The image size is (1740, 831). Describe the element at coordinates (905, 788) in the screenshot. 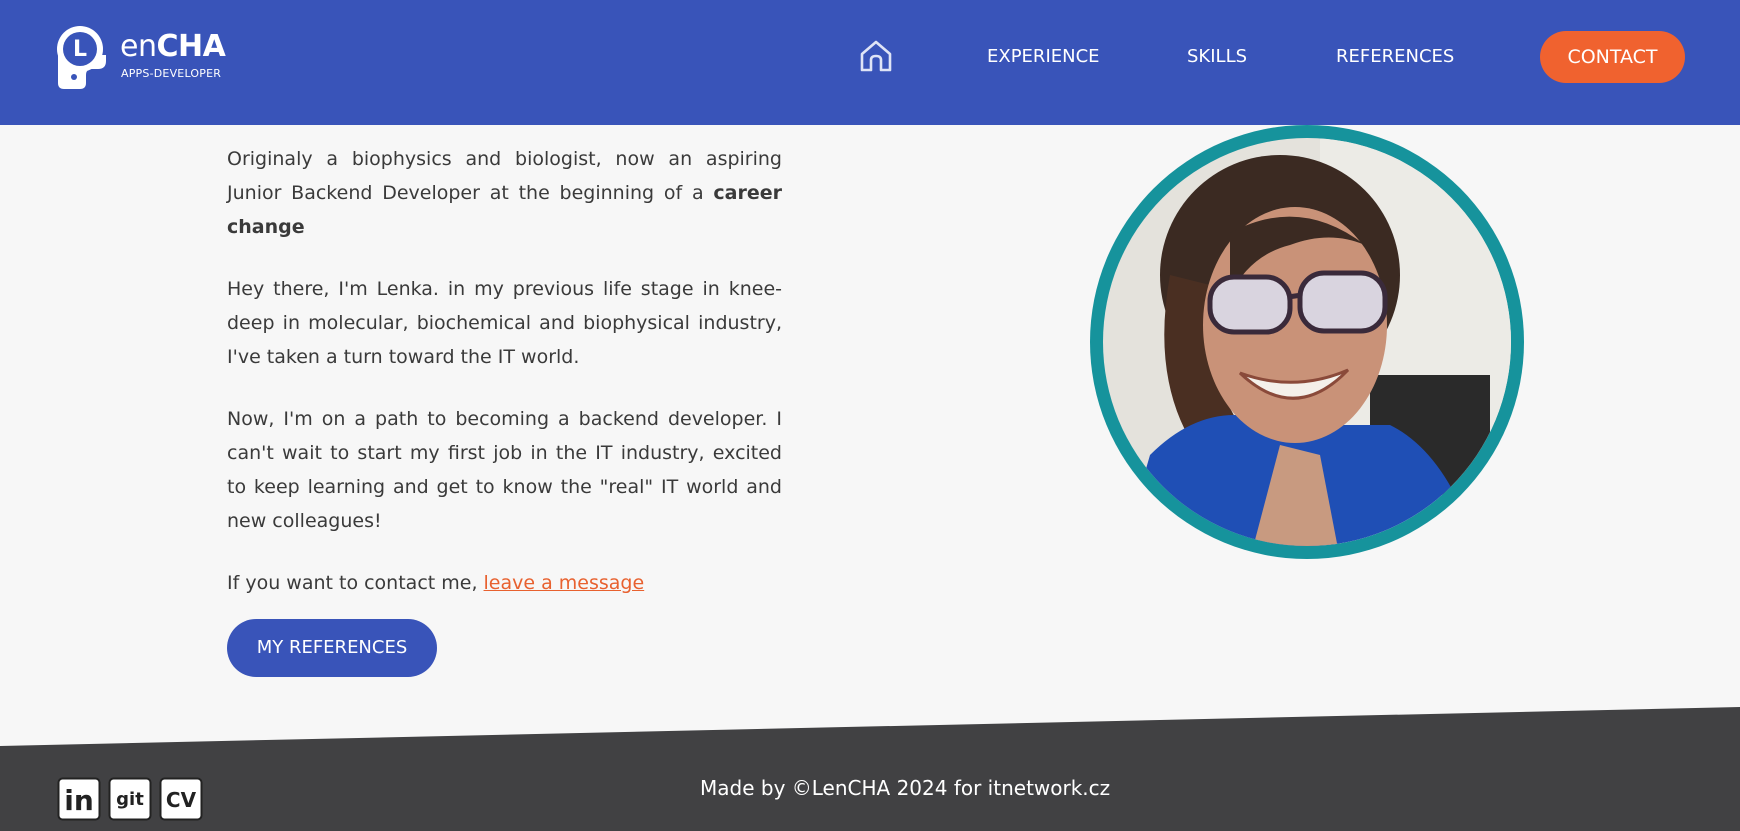

I see `footer-credits: Made by ©LenCHA 2024 for itnetwork.cz` at that location.